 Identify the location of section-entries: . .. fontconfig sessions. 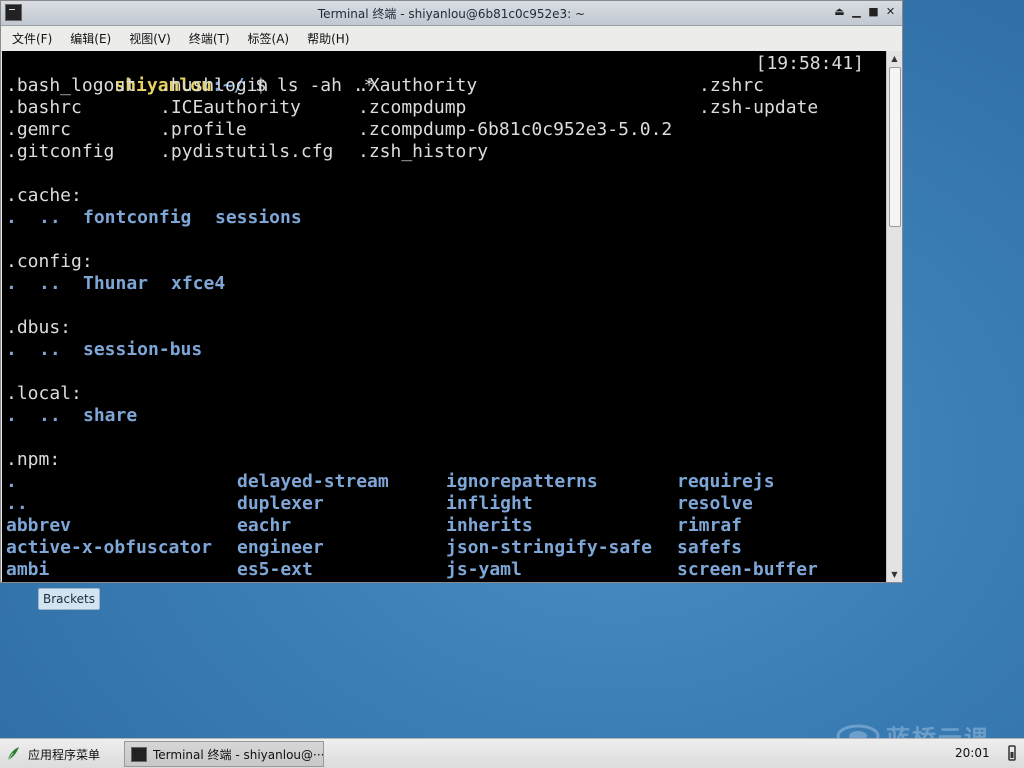
(154, 218).